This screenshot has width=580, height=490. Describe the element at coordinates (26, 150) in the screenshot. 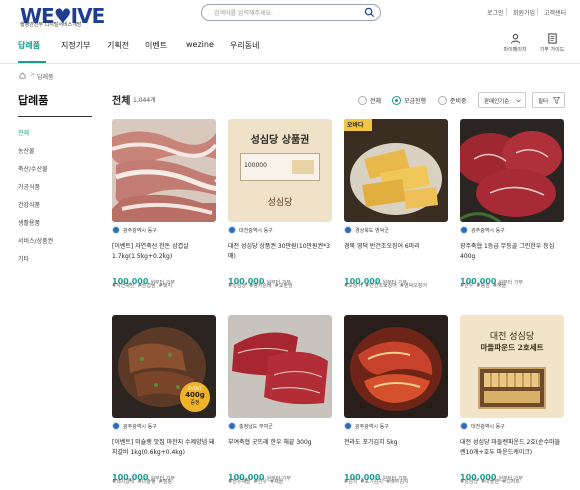

I see `sidebar-item-agricultural: 농산물` at that location.